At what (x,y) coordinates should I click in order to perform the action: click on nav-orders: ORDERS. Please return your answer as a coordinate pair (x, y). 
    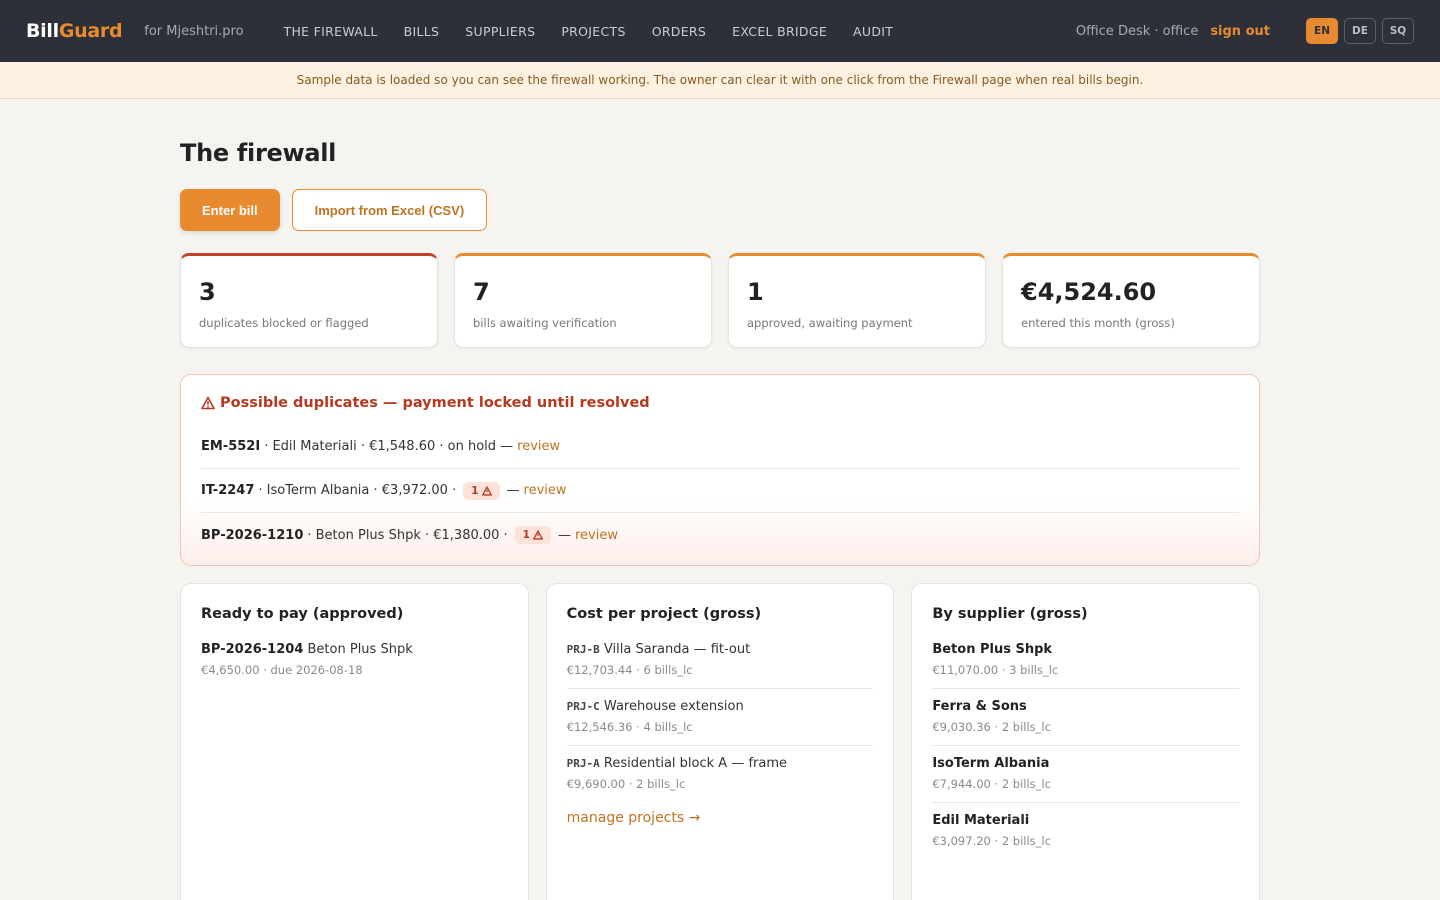
    Looking at the image, I should click on (679, 31).